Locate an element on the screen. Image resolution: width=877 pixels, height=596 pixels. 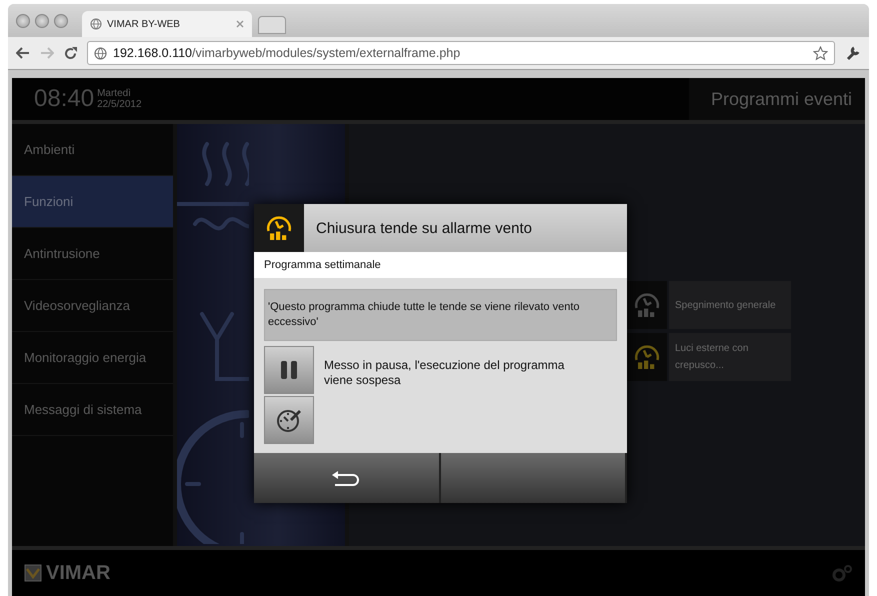
dialog-subtitle: Programma settimanale is located at coordinates (440, 265).